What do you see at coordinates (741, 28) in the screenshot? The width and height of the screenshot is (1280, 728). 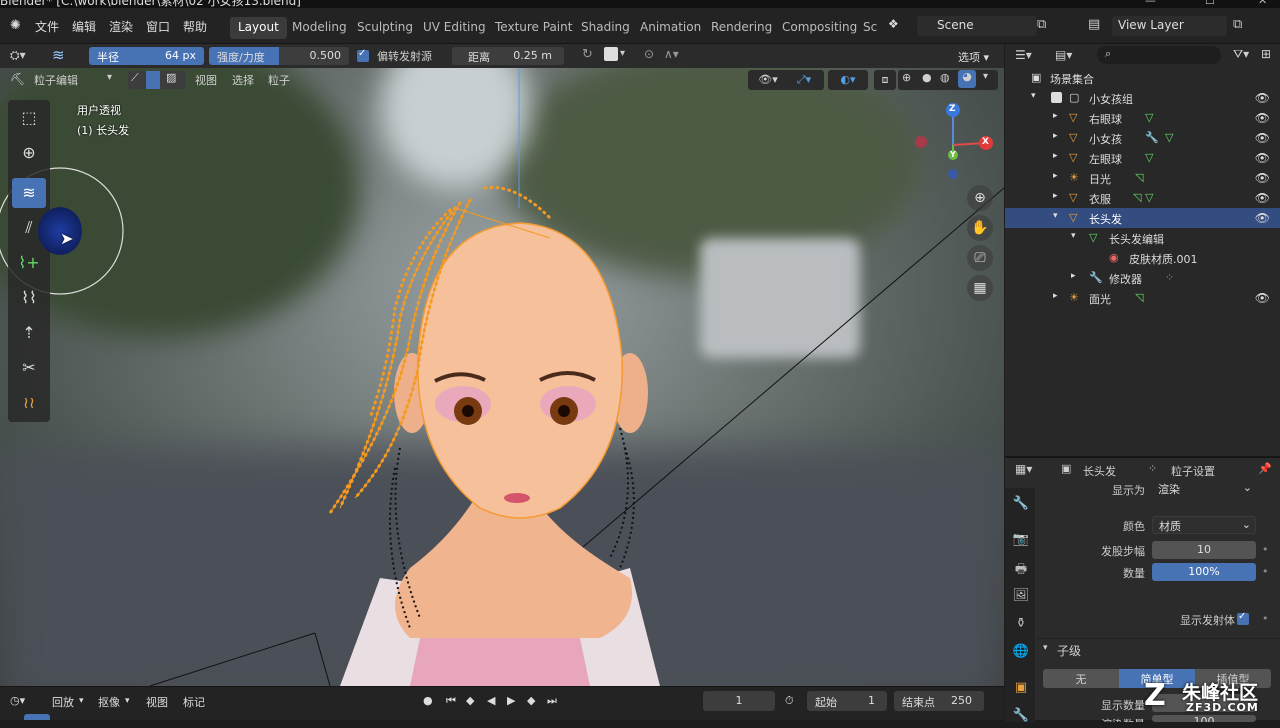 I see `tab-rendering: Rendering` at bounding box center [741, 28].